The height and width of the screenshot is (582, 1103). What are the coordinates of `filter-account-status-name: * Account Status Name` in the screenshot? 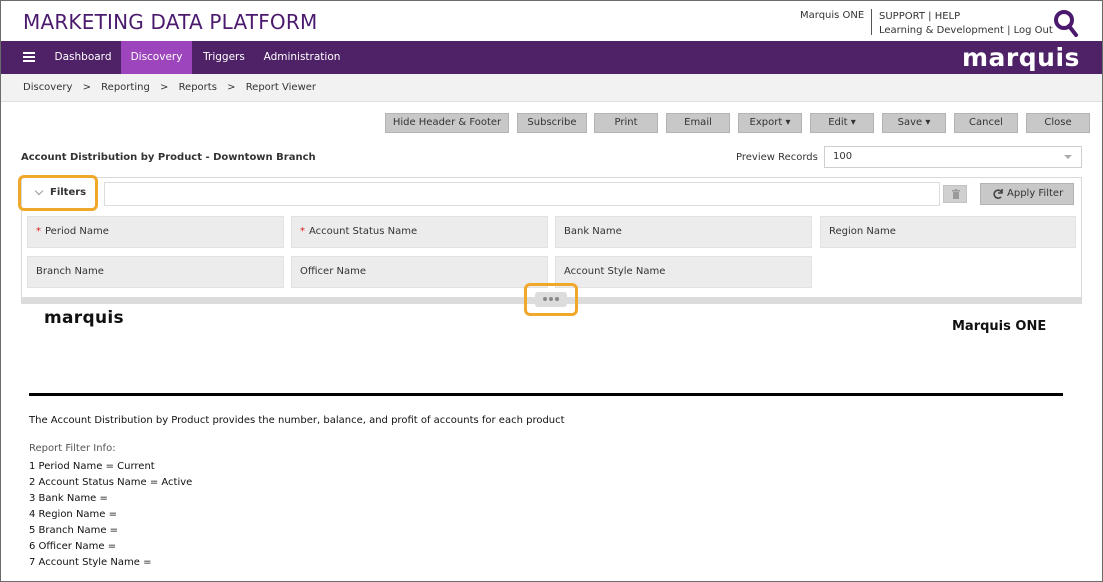 It's located at (419, 232).